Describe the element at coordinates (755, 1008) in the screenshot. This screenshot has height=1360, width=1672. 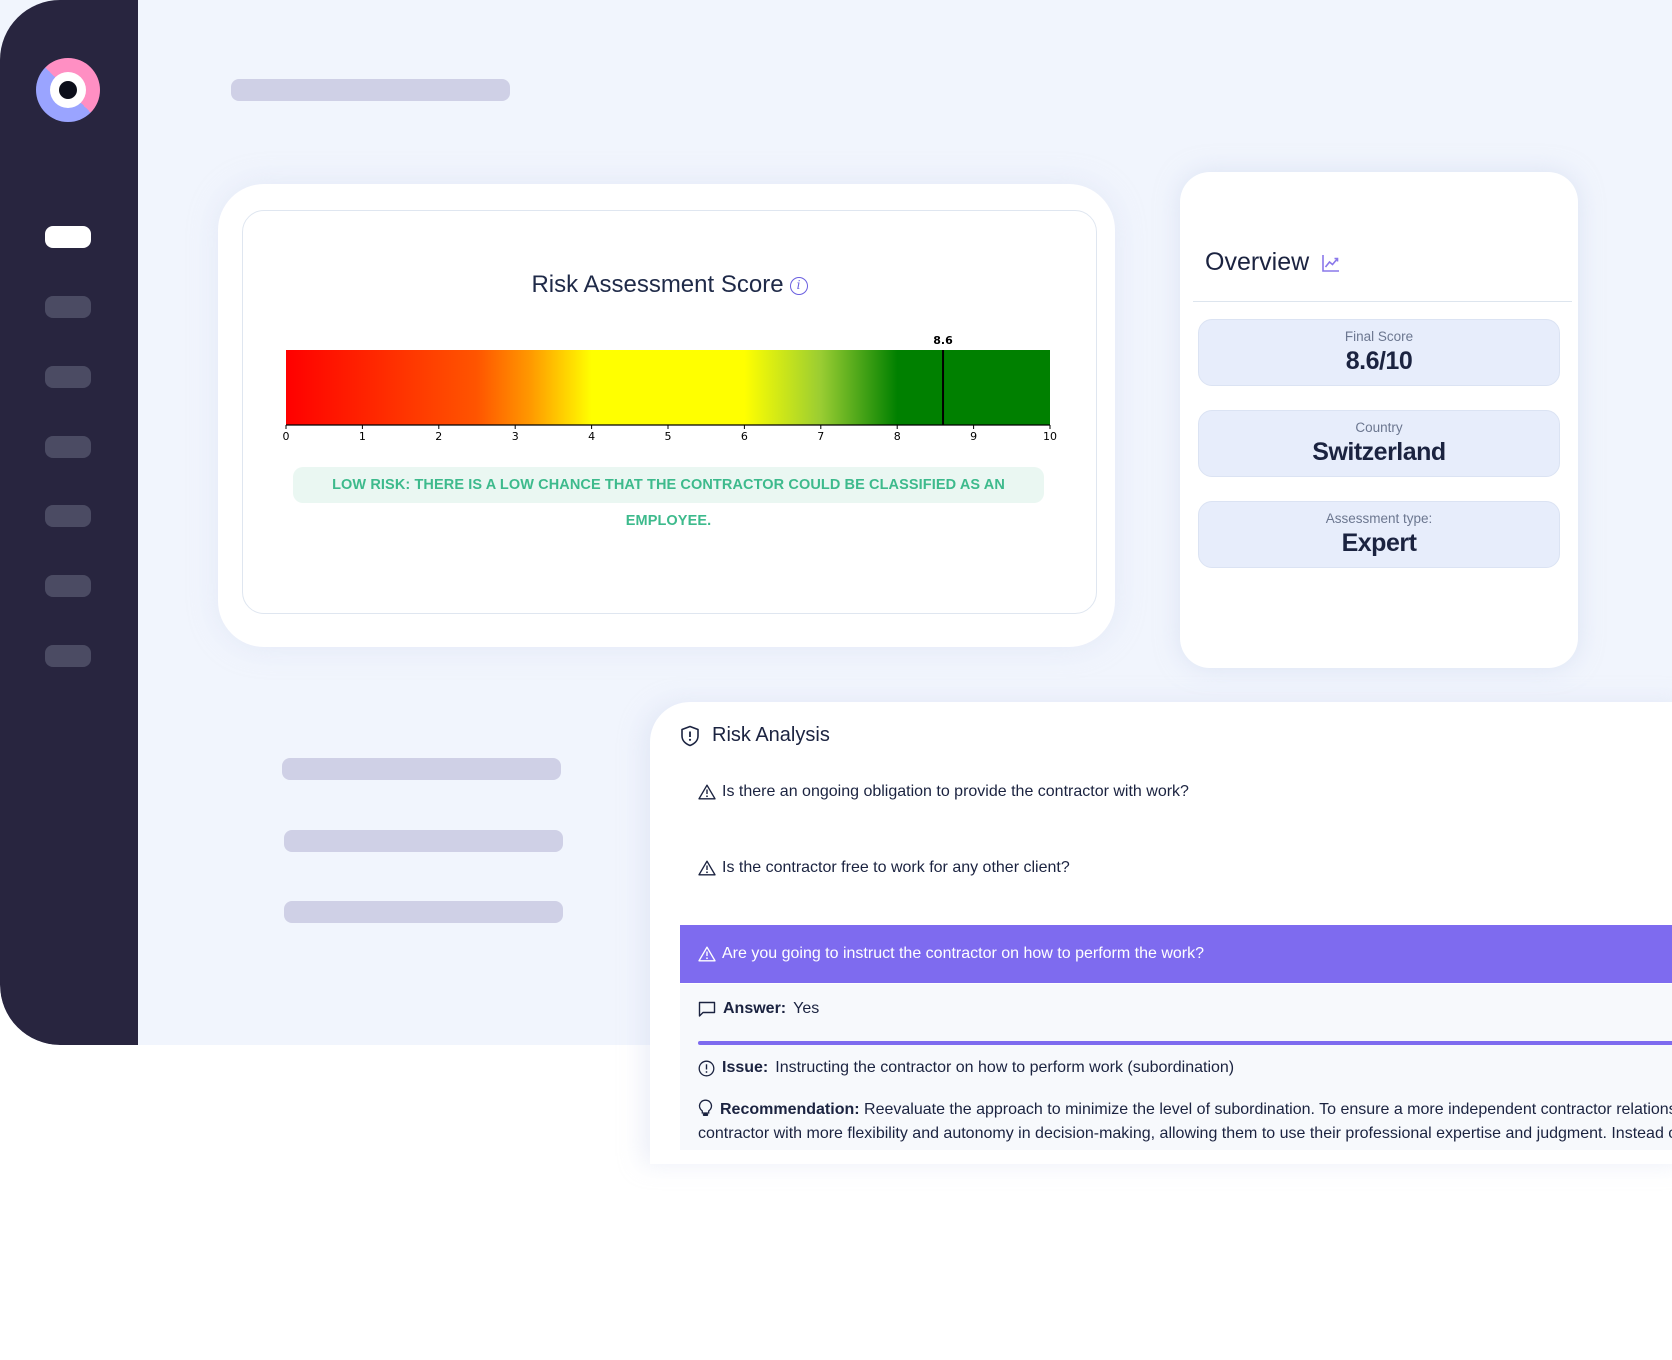
I see `answer-label: Answer:` at that location.